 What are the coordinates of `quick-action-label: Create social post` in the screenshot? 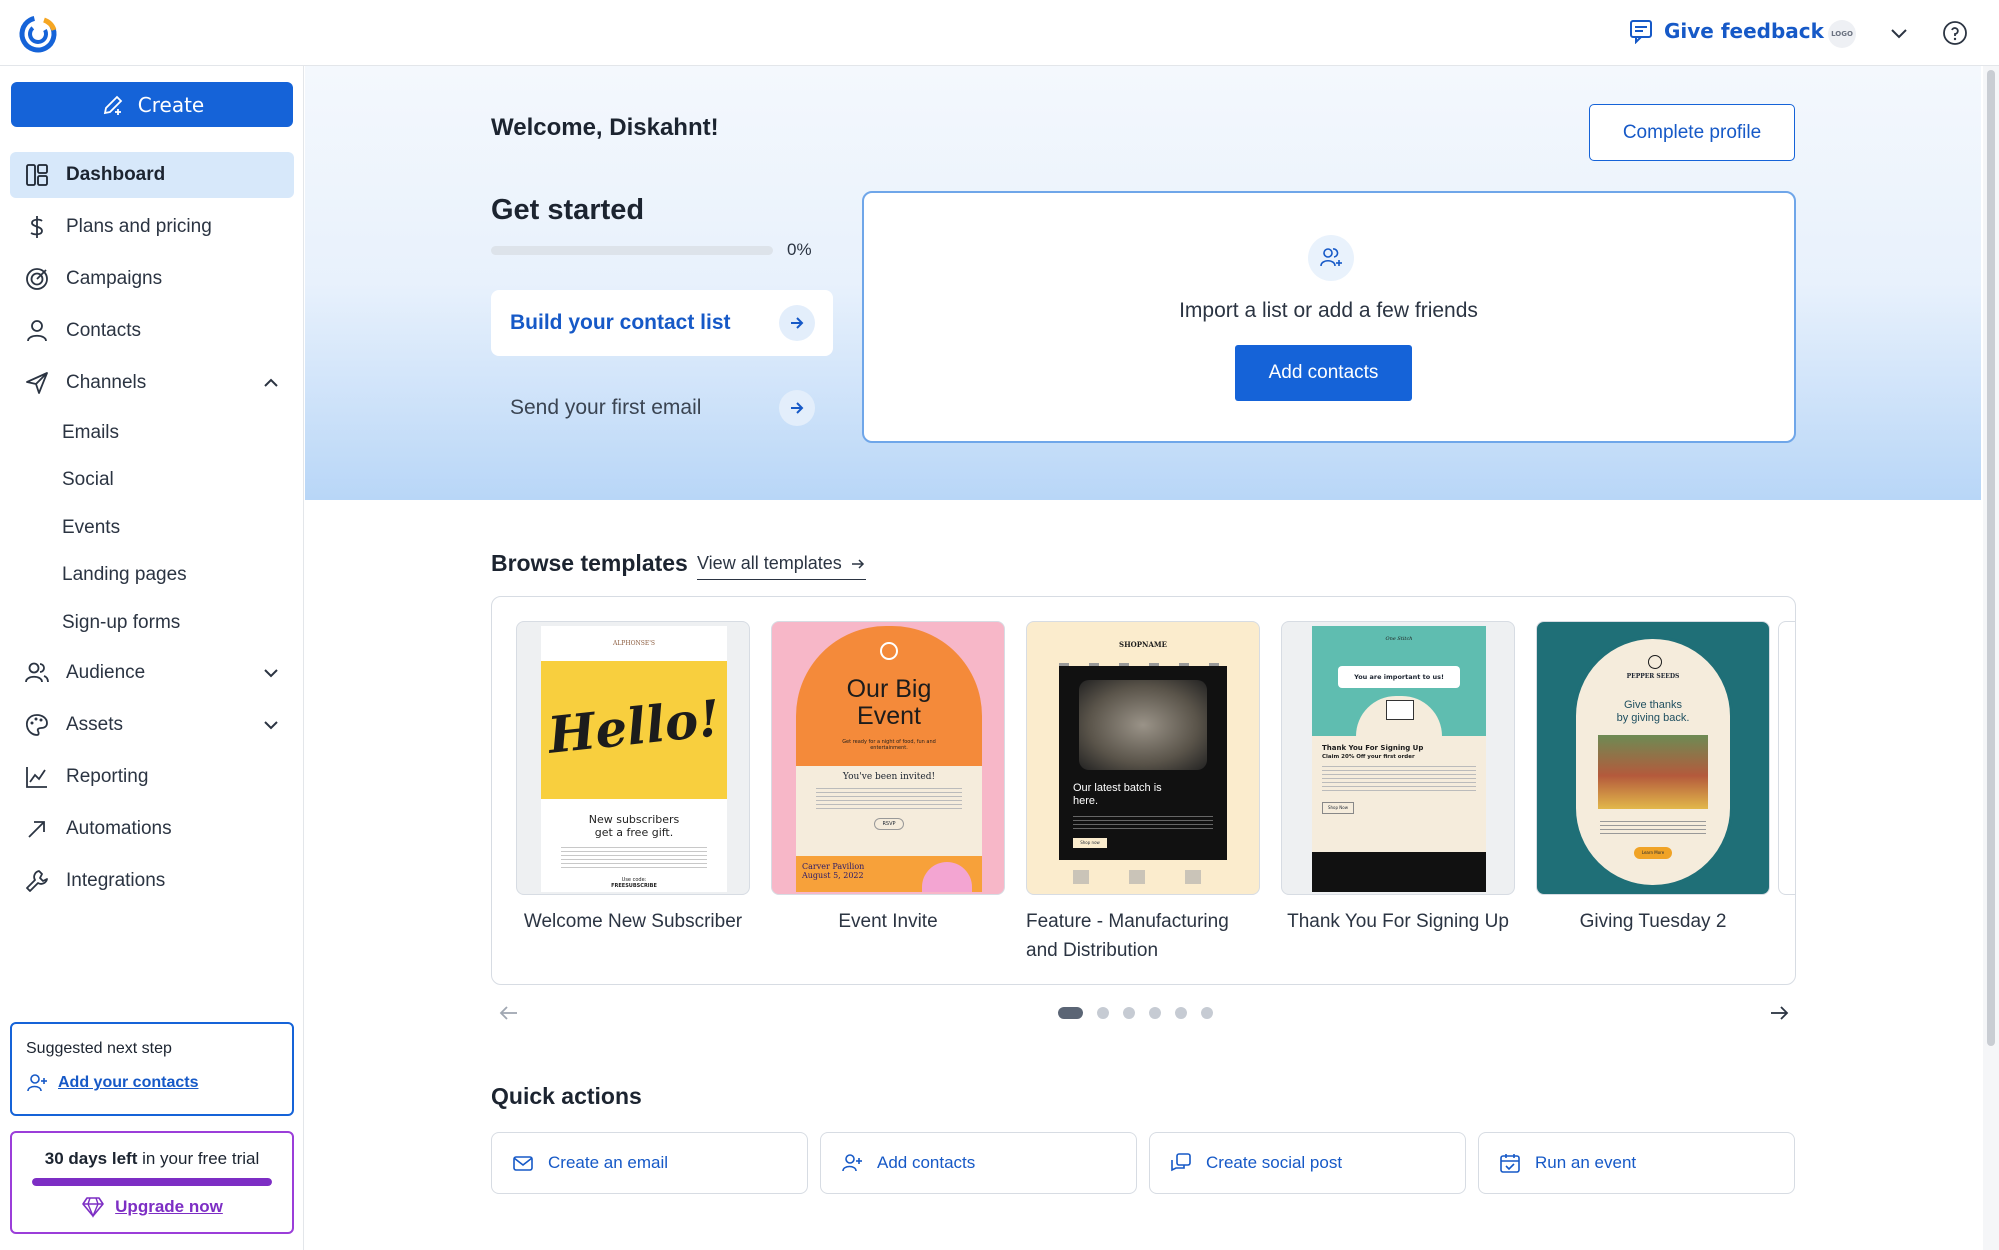 It's located at (1274, 1162).